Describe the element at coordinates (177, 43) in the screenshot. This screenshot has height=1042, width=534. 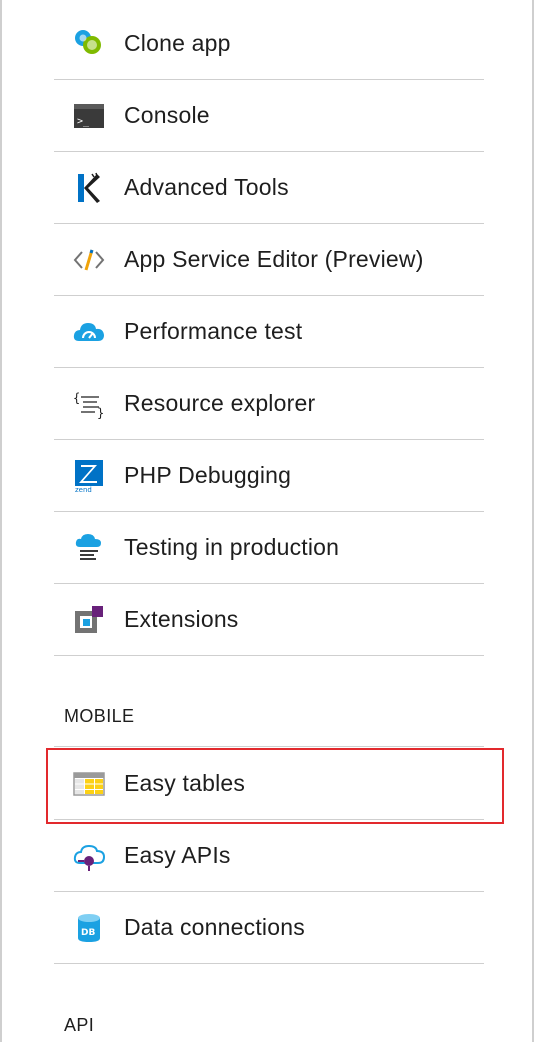
I see `menu-item-label: Clone app` at that location.